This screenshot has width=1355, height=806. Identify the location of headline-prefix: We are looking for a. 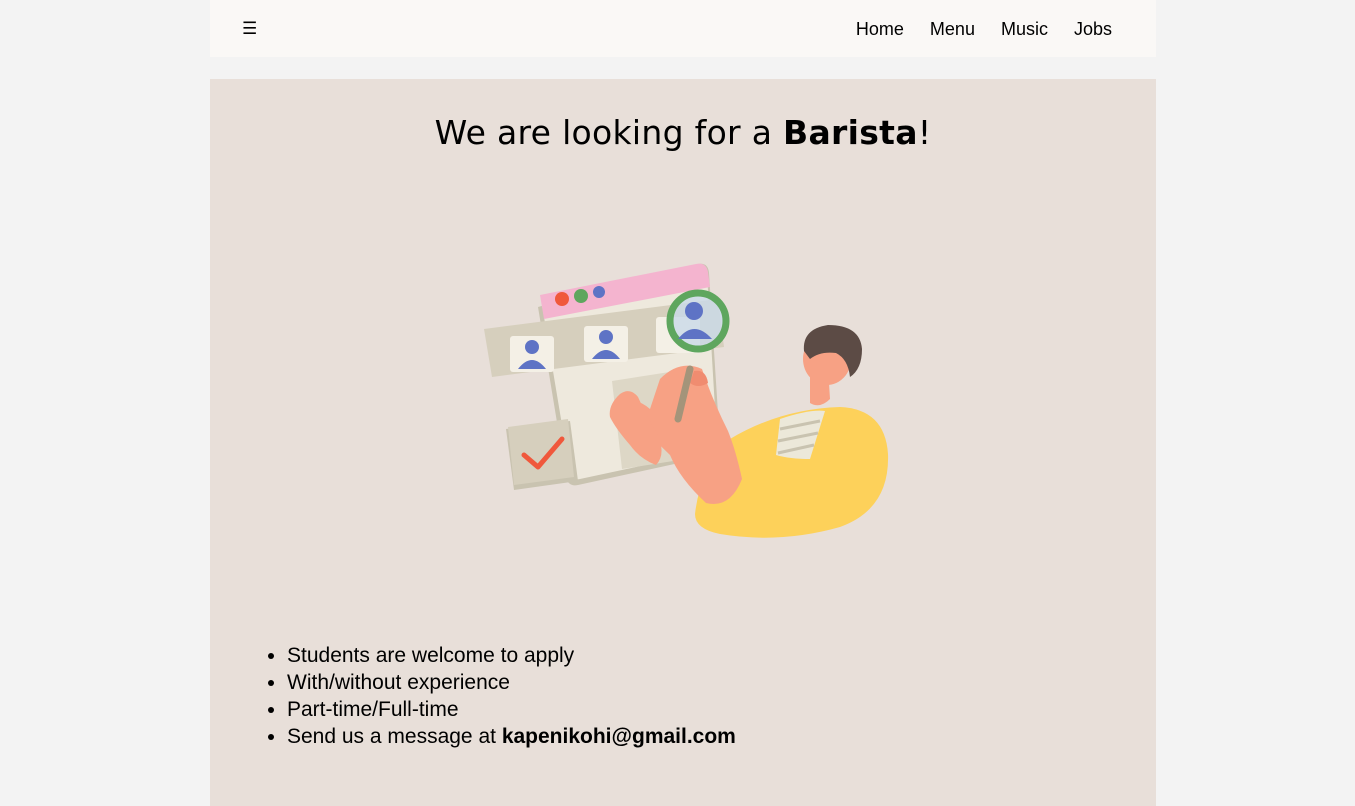
(609, 132).